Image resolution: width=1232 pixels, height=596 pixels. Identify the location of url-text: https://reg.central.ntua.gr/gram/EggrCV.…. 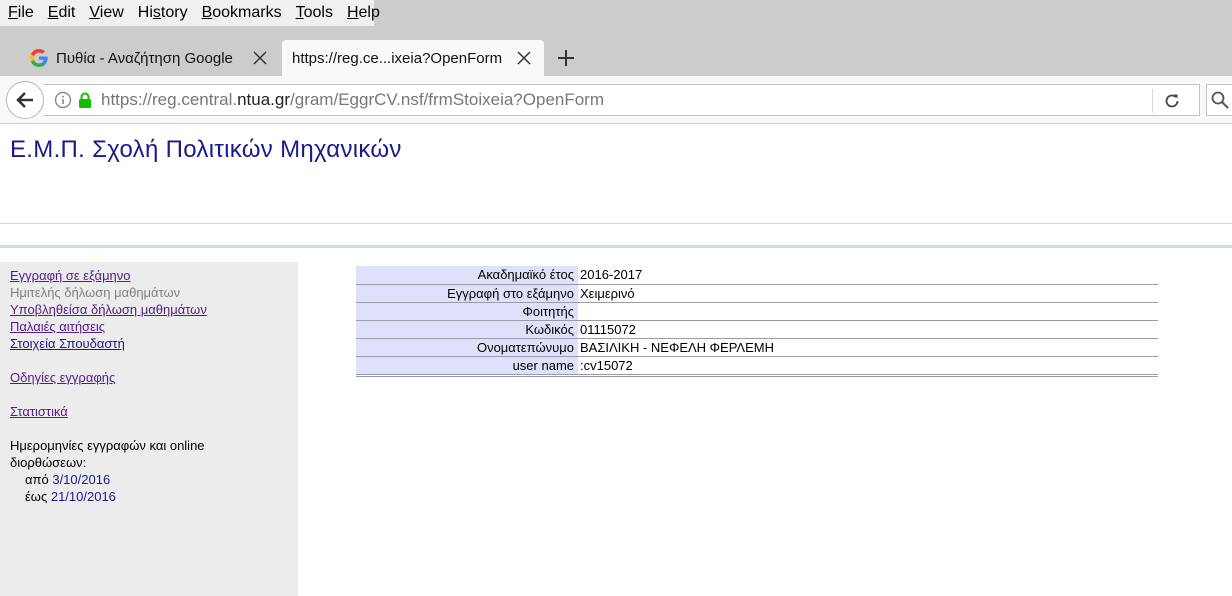
(352, 100).